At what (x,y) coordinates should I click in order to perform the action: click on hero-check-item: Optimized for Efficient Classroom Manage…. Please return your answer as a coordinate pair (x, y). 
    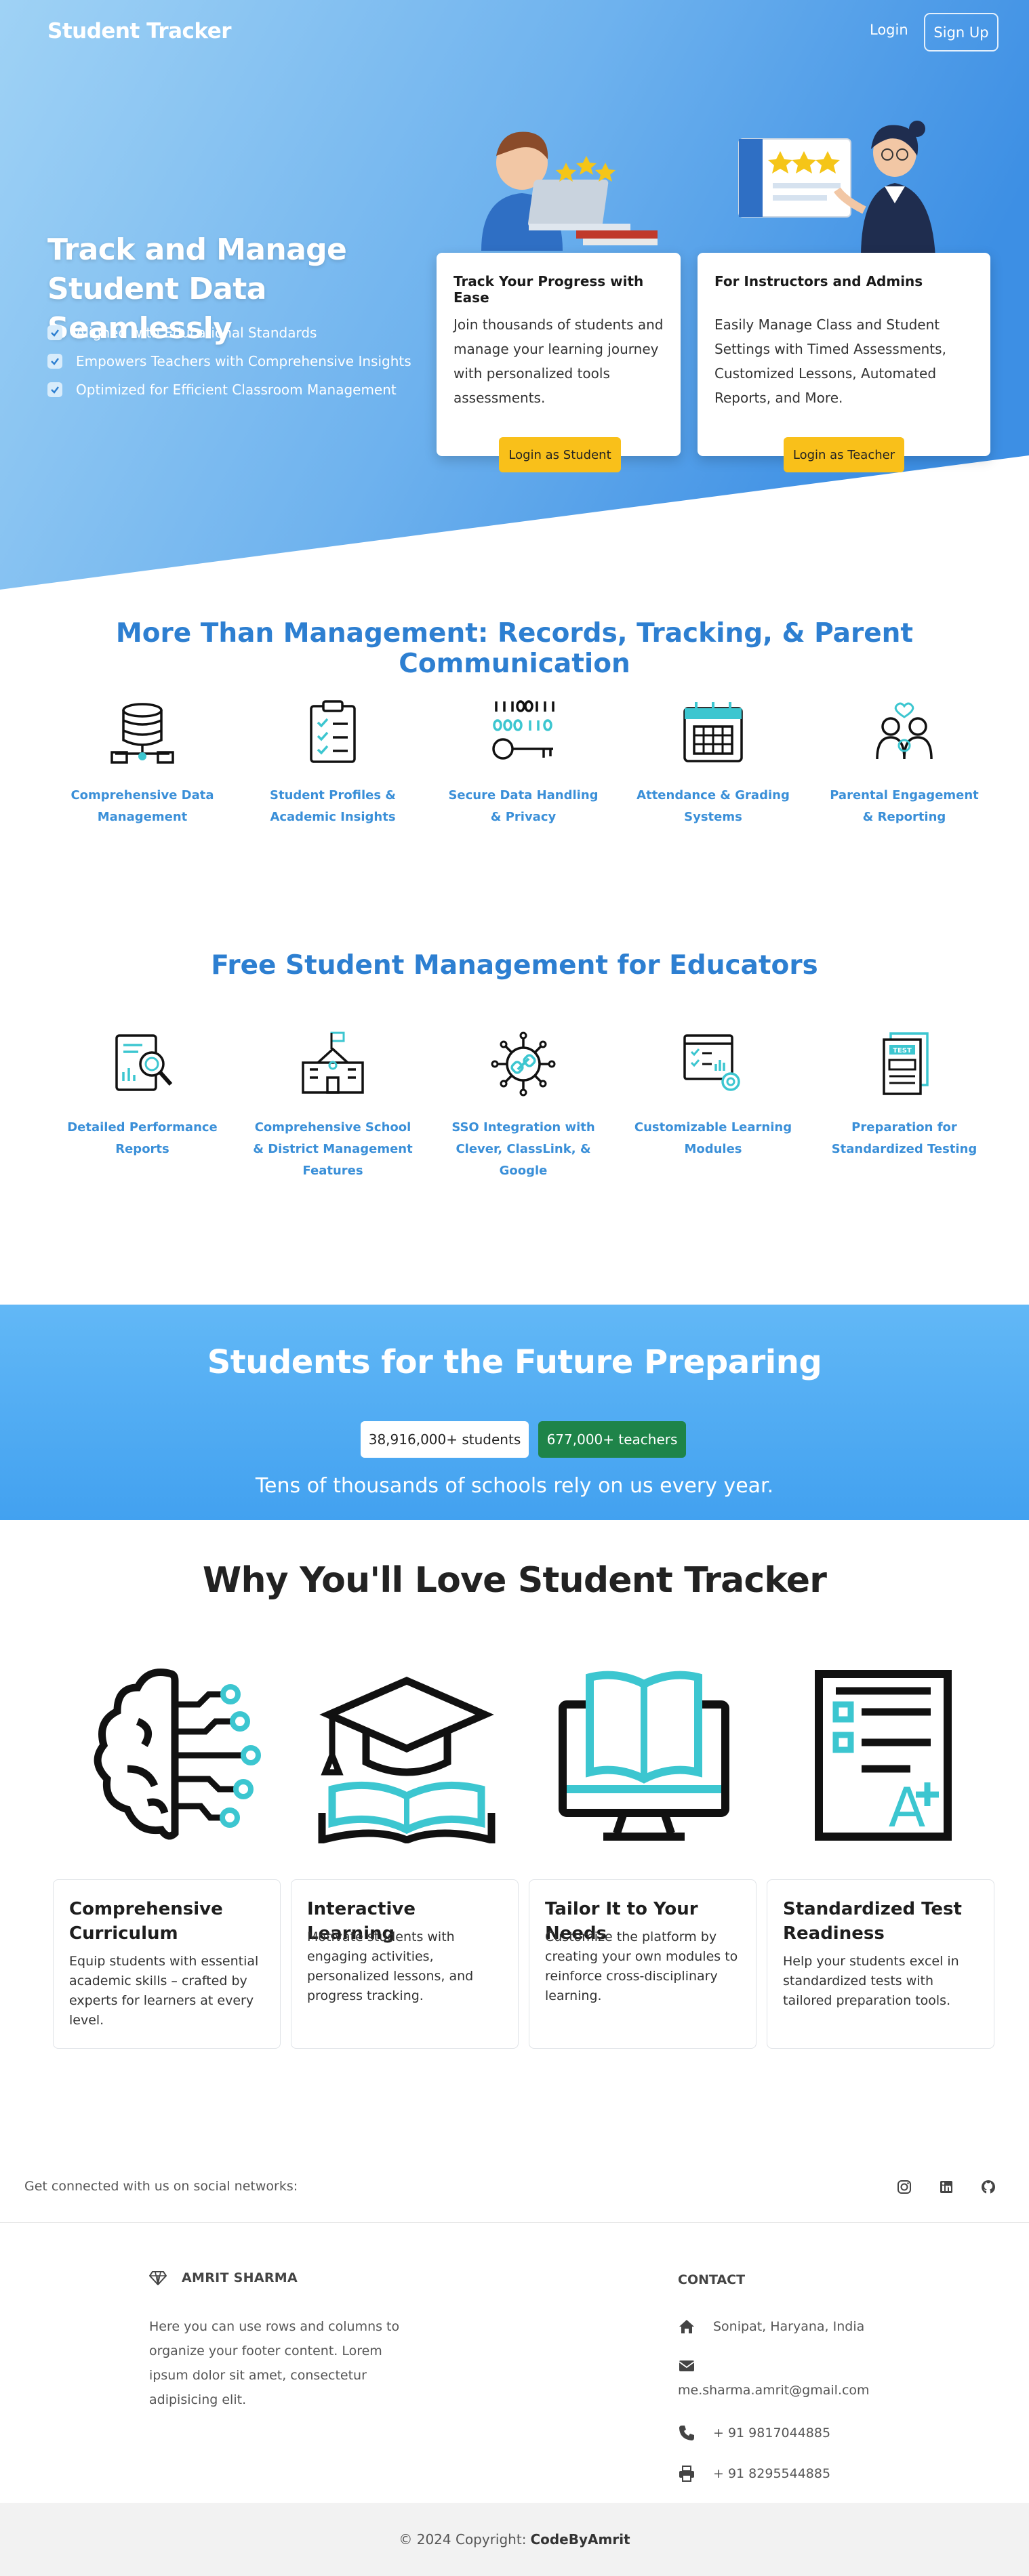
    Looking at the image, I should click on (229, 390).